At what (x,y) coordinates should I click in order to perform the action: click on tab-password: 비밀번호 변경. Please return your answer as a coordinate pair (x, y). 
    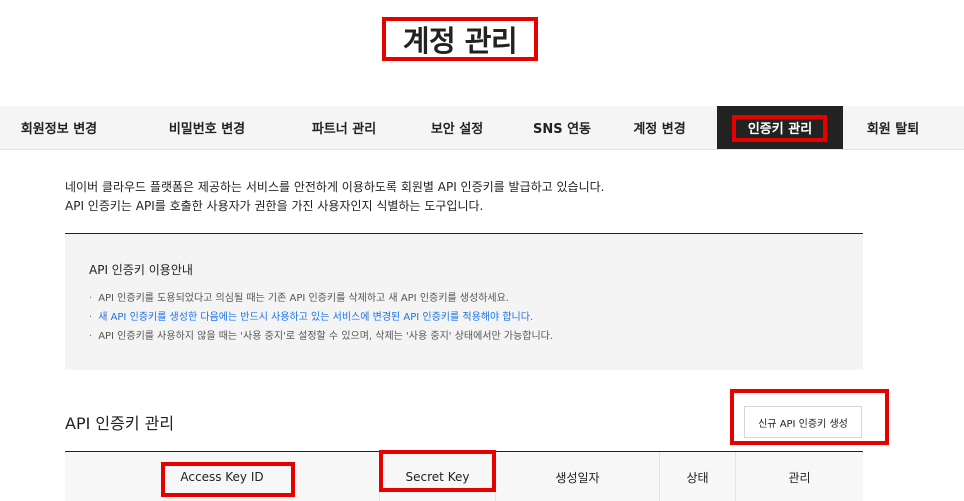
    Looking at the image, I should click on (207, 127).